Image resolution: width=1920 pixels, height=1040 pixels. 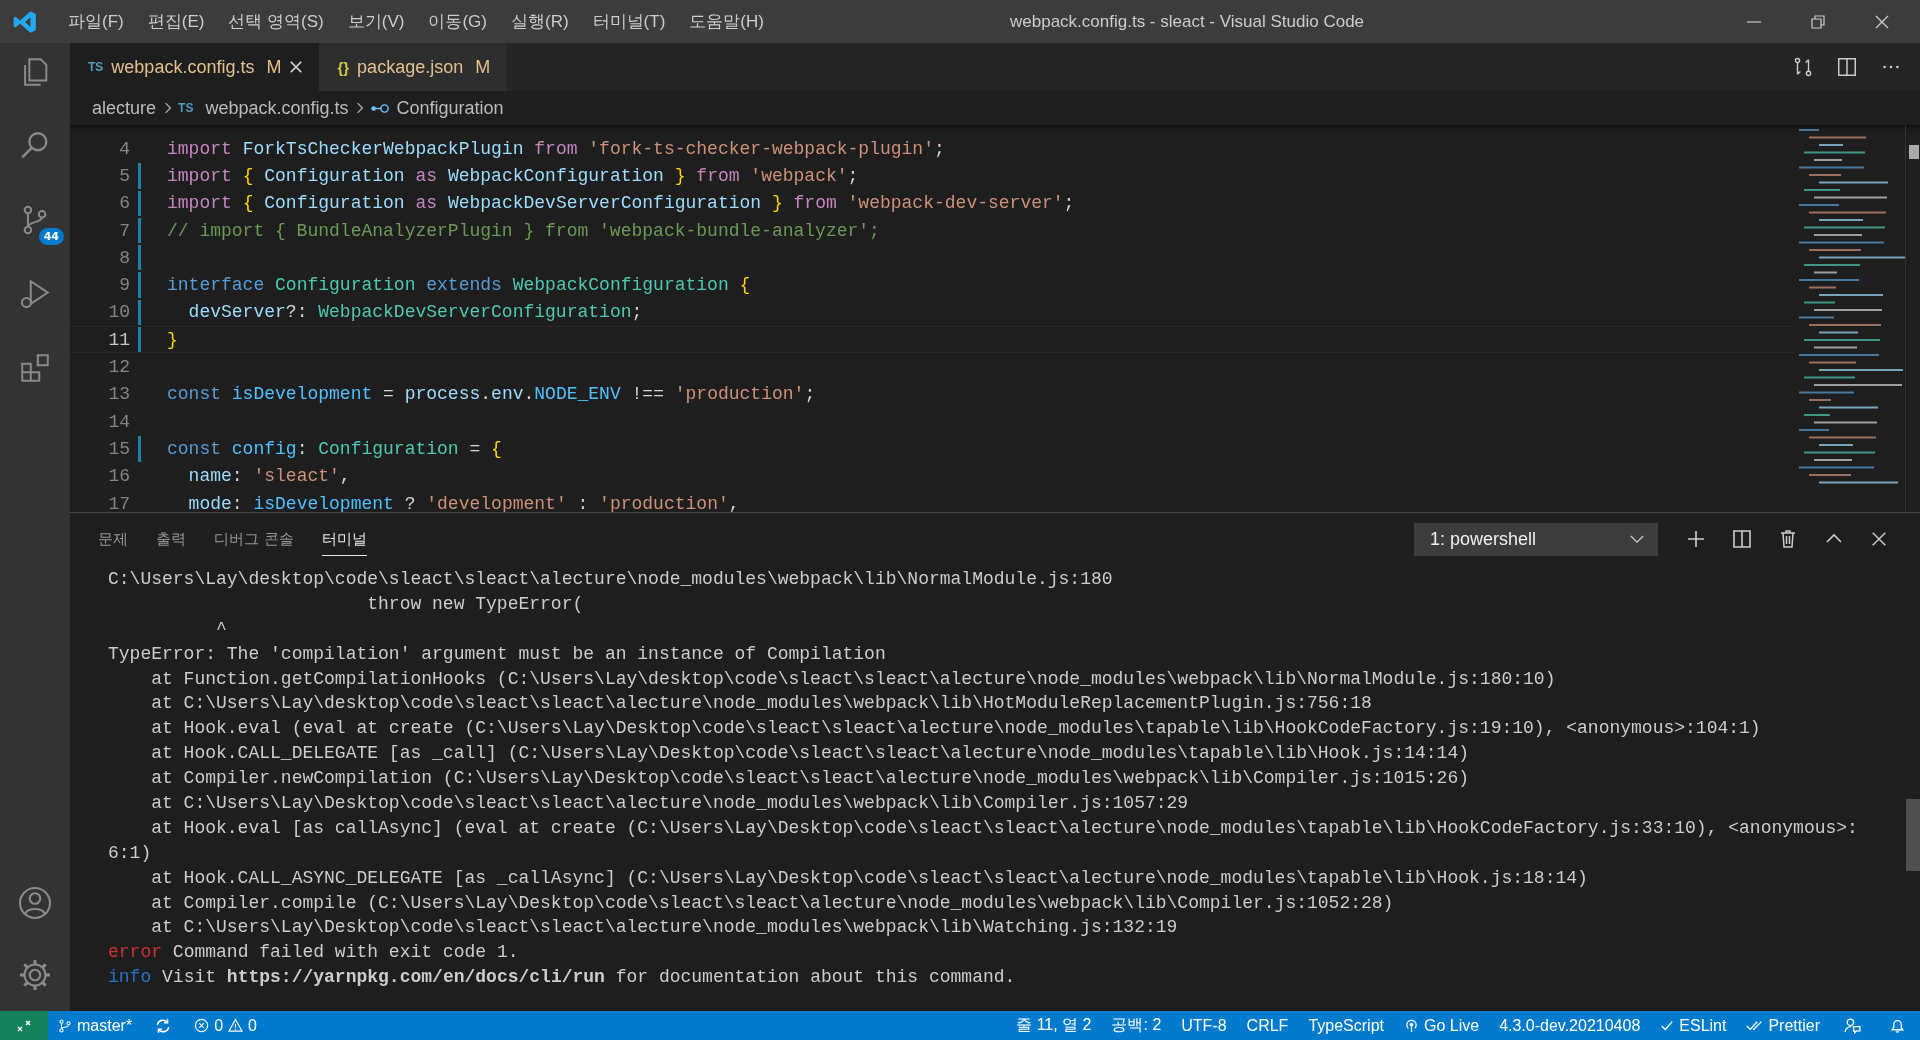 I want to click on code-punctuation: =, so click(x=475, y=448).